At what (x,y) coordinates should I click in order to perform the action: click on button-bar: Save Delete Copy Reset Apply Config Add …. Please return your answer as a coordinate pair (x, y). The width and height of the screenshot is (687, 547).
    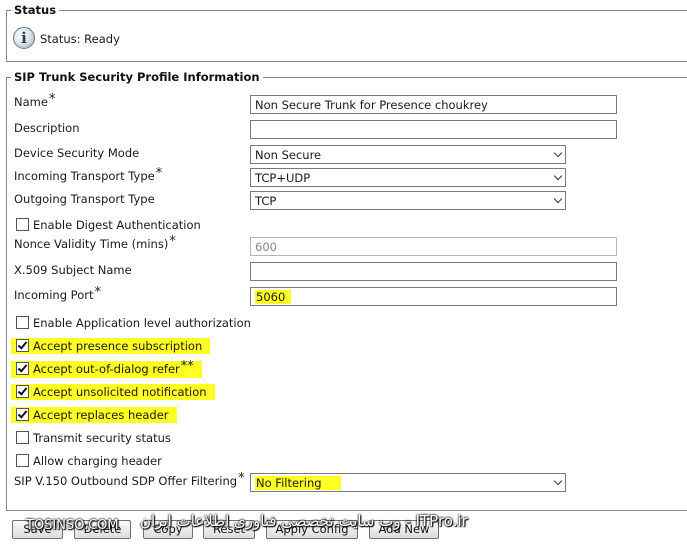
    Looking at the image, I should click on (343, 529).